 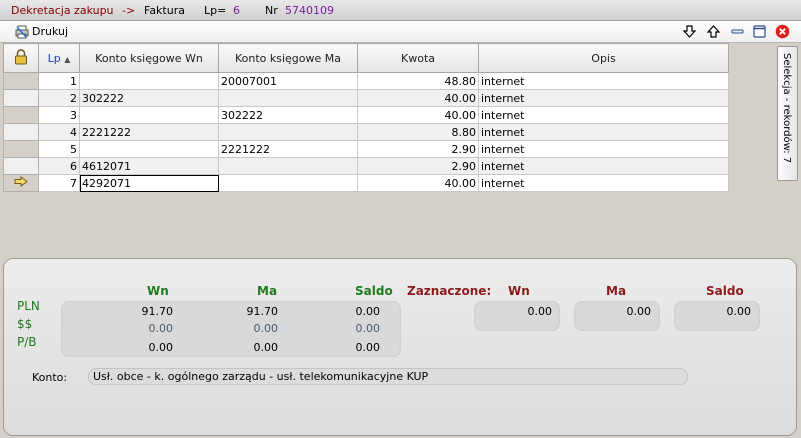 I want to click on document-type: Faktura, so click(x=164, y=10).